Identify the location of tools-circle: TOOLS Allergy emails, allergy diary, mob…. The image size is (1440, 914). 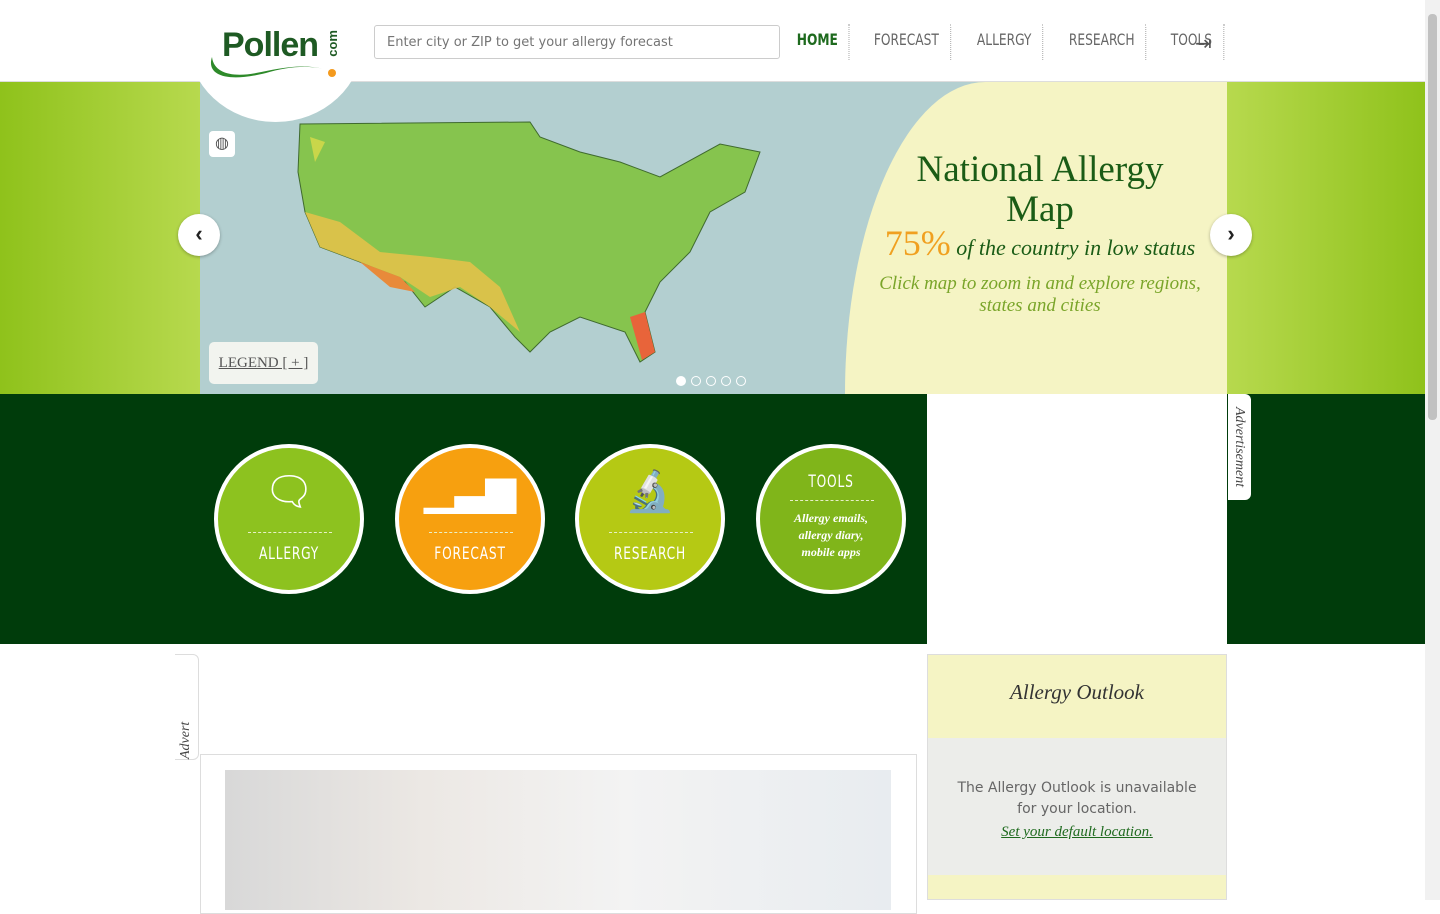
(831, 519).